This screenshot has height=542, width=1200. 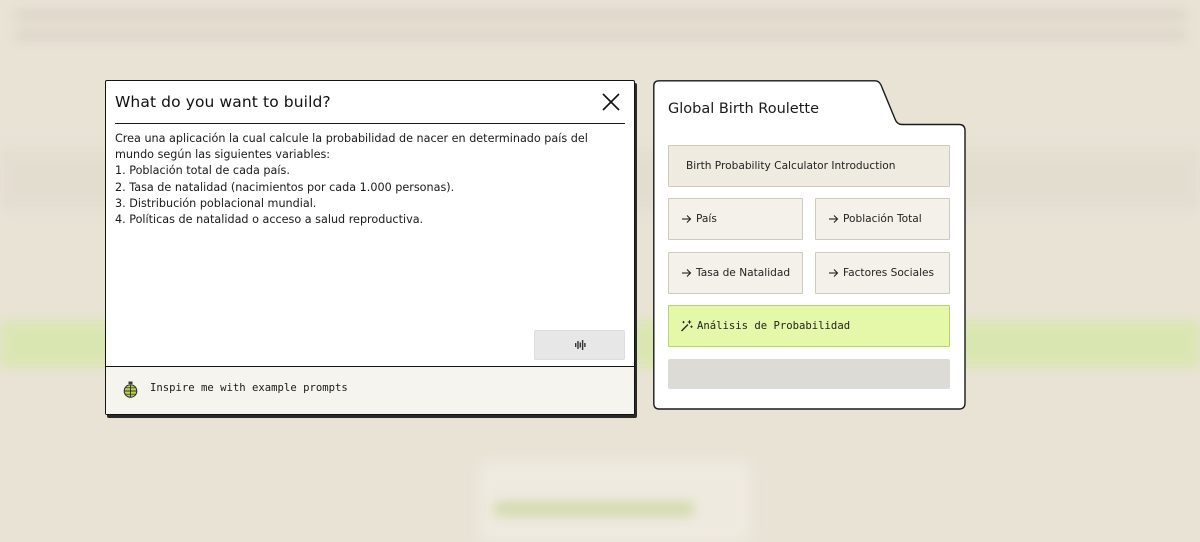 I want to click on nav-item-factores-sociales: Factores Sociales, so click(x=882, y=273).